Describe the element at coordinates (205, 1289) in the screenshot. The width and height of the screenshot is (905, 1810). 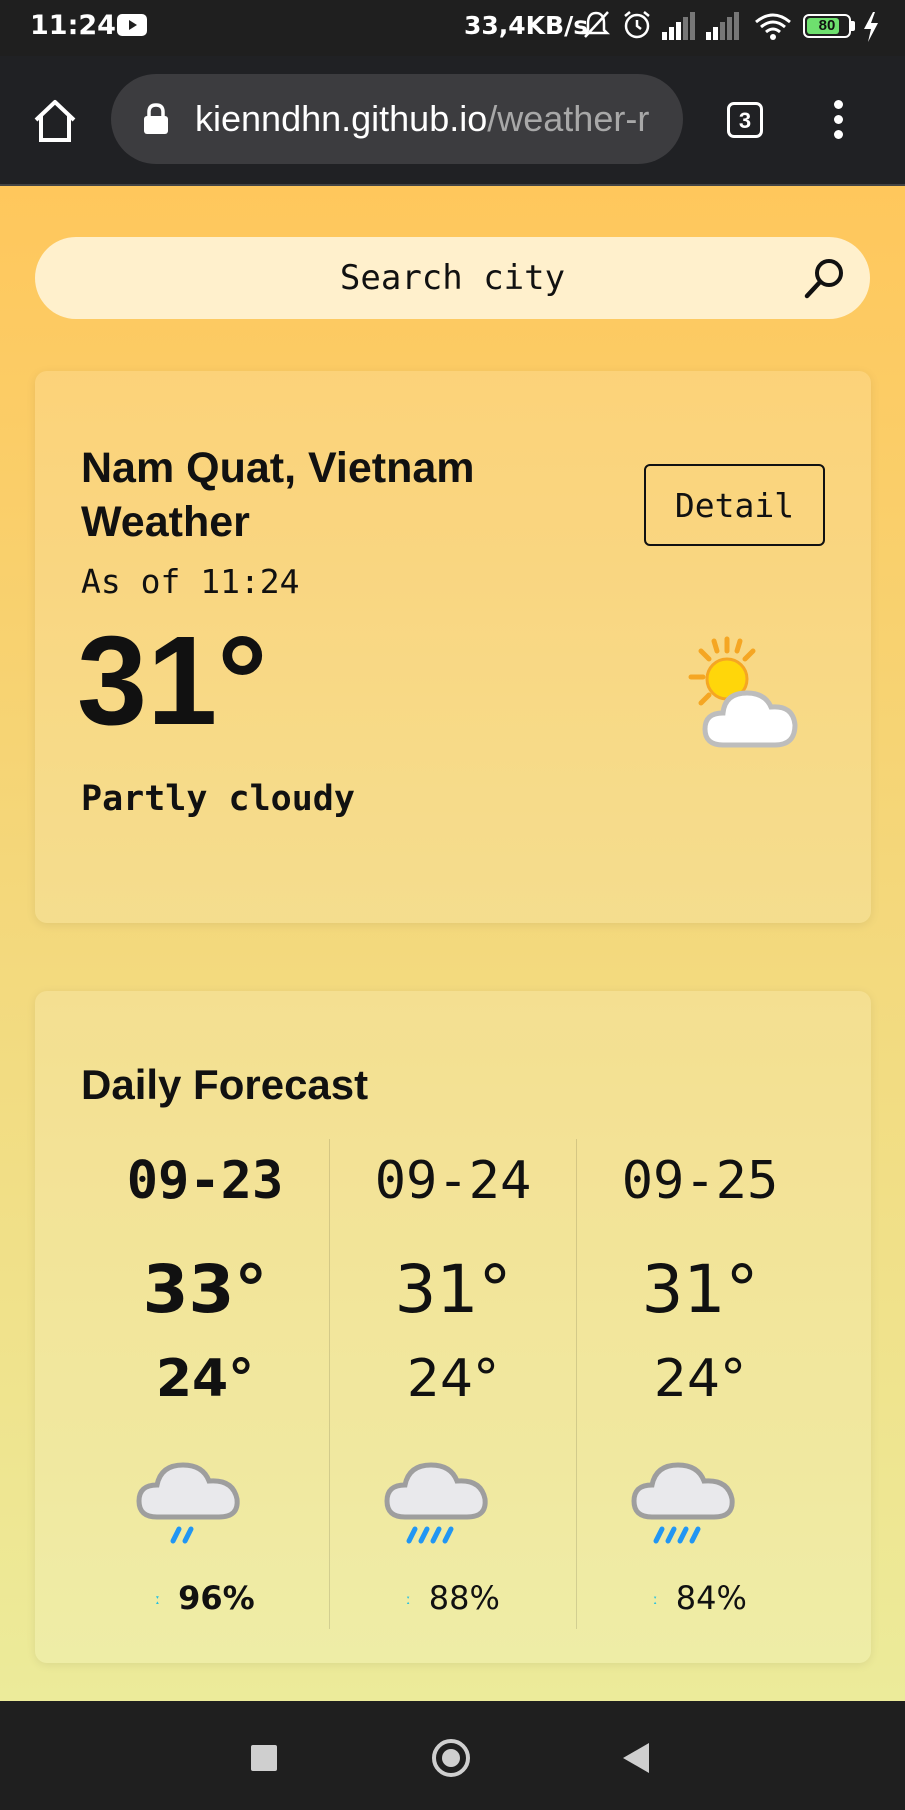
I see `forecast-high: 33°` at that location.